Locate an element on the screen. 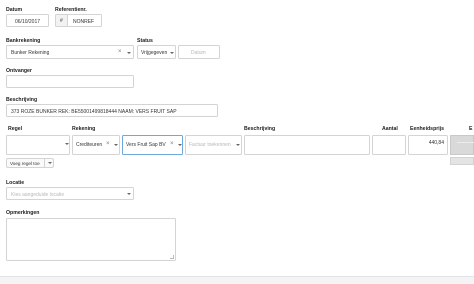  bankrekening-select: Bunker Rekening × is located at coordinates (70, 52).